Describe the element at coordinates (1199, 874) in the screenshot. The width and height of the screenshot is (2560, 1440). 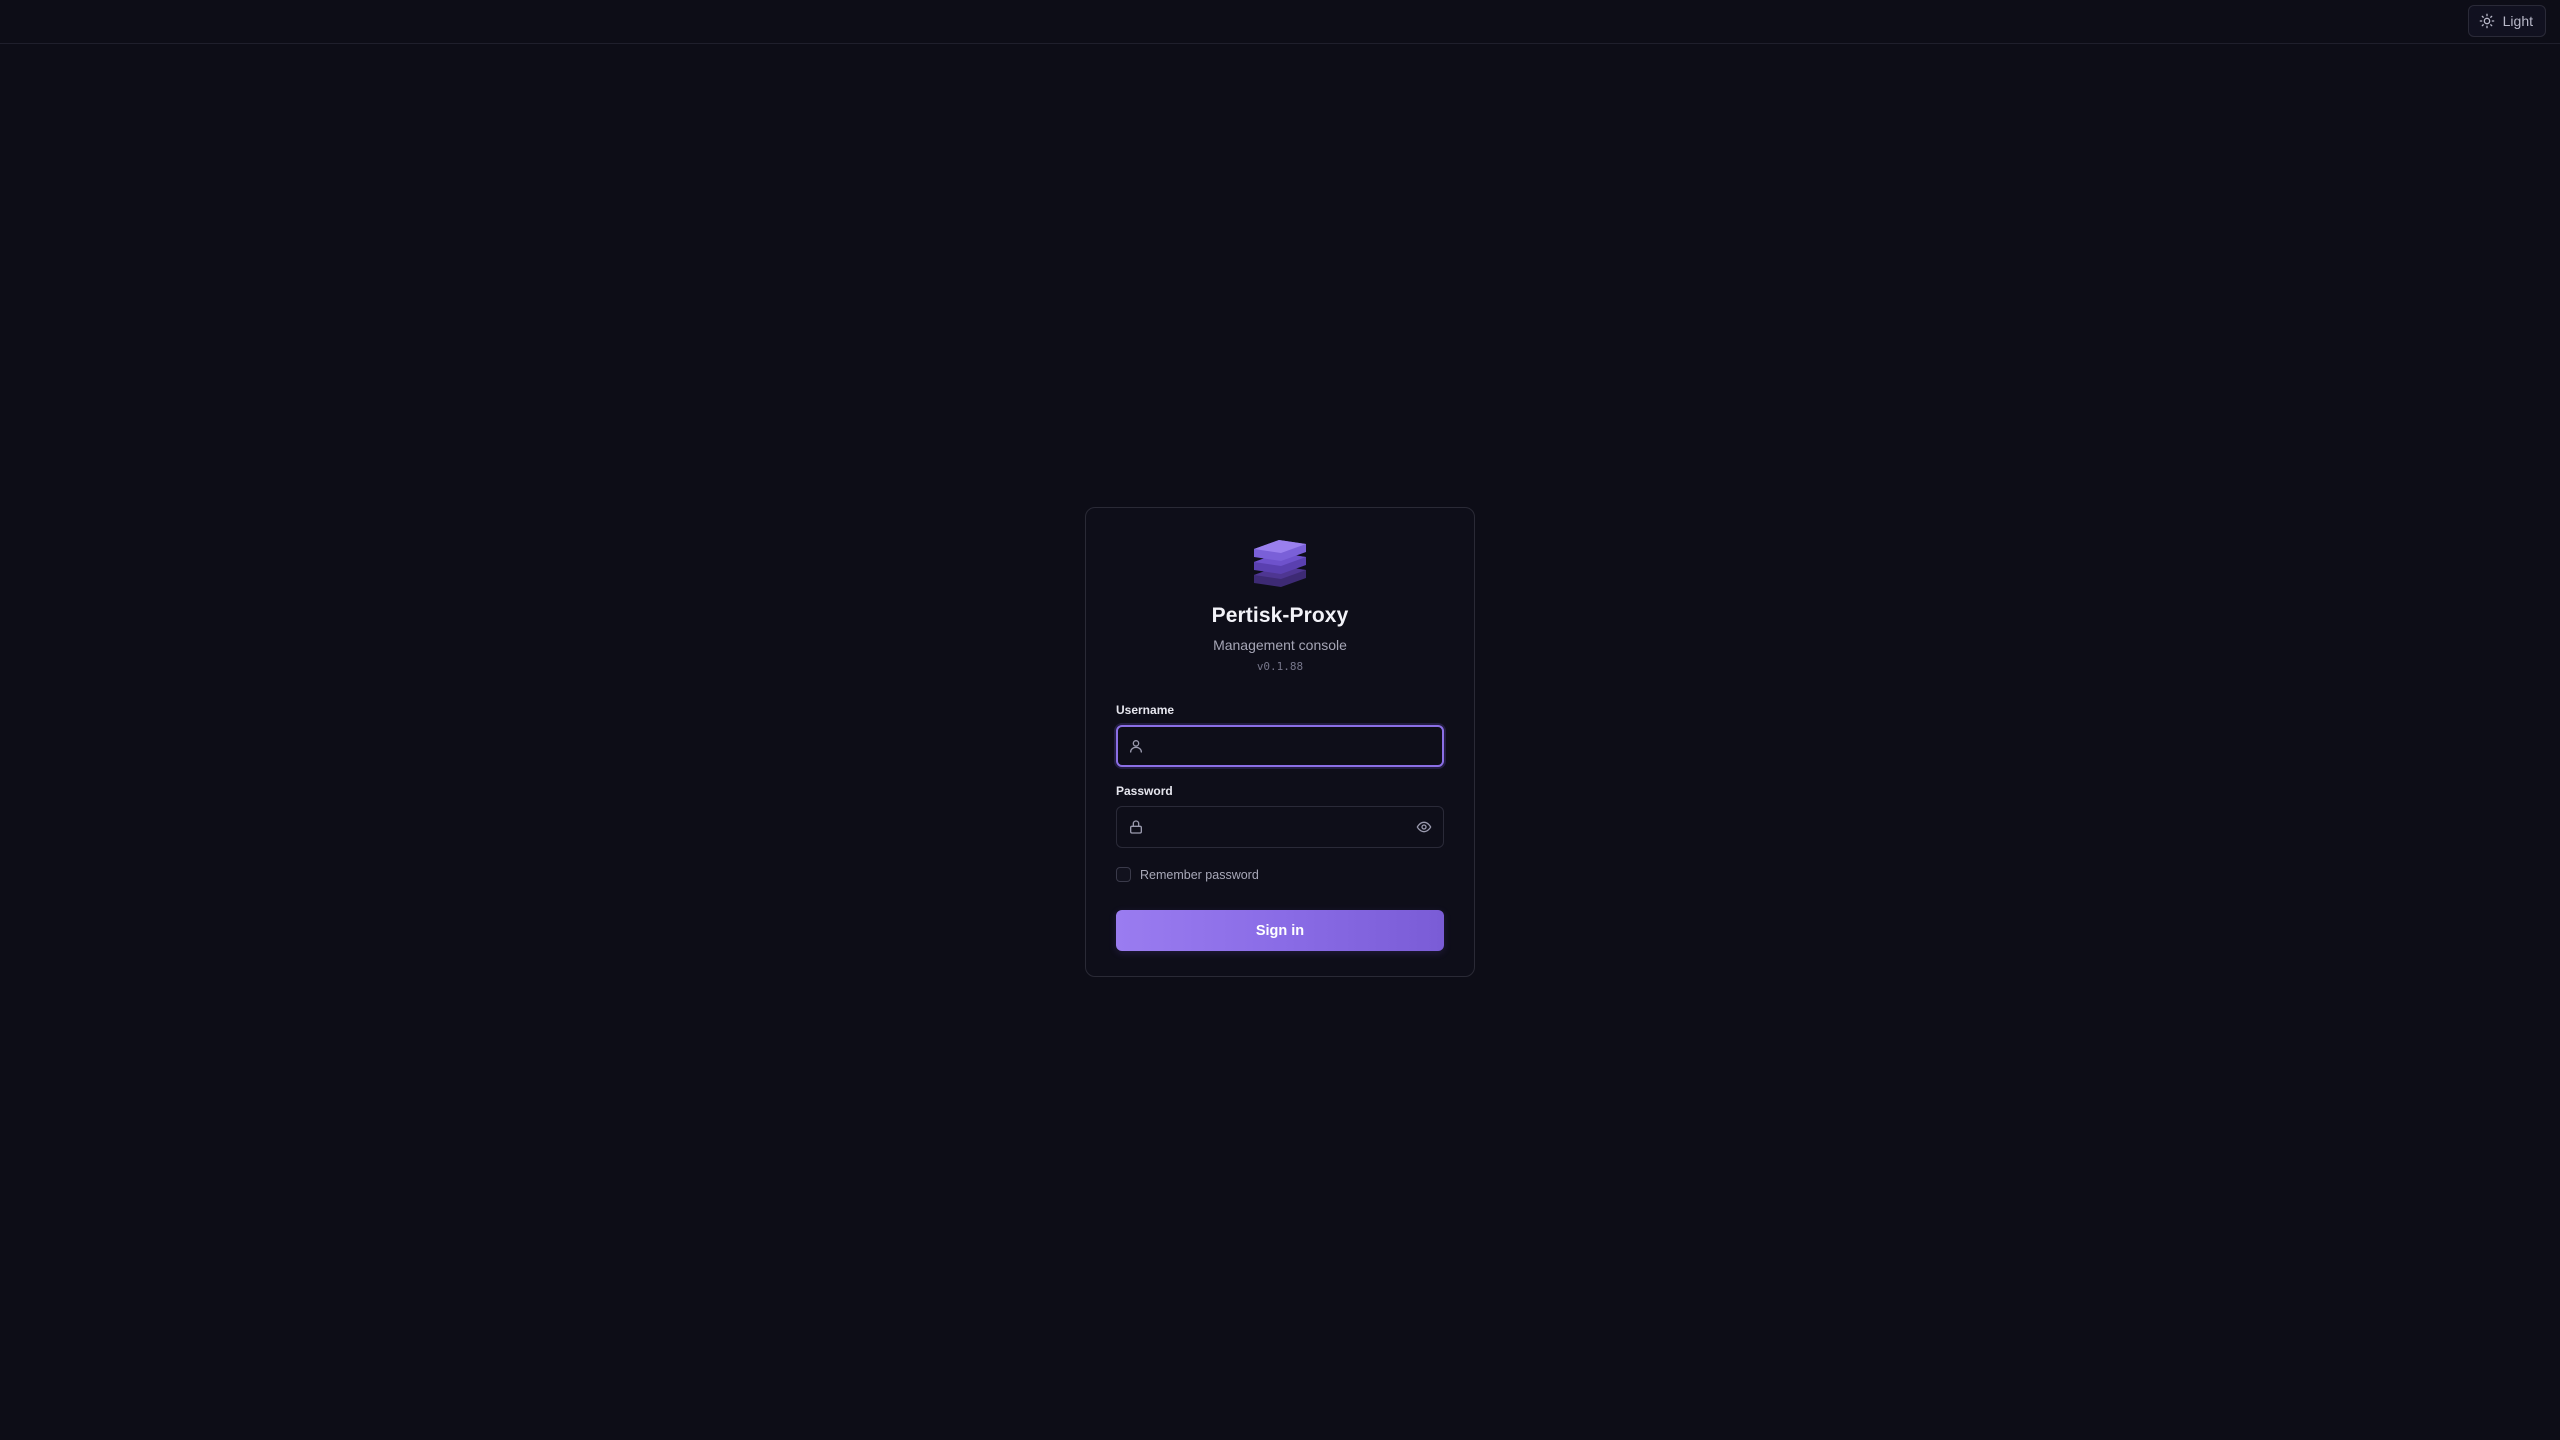
I see `remember-password-label: Remember password` at that location.